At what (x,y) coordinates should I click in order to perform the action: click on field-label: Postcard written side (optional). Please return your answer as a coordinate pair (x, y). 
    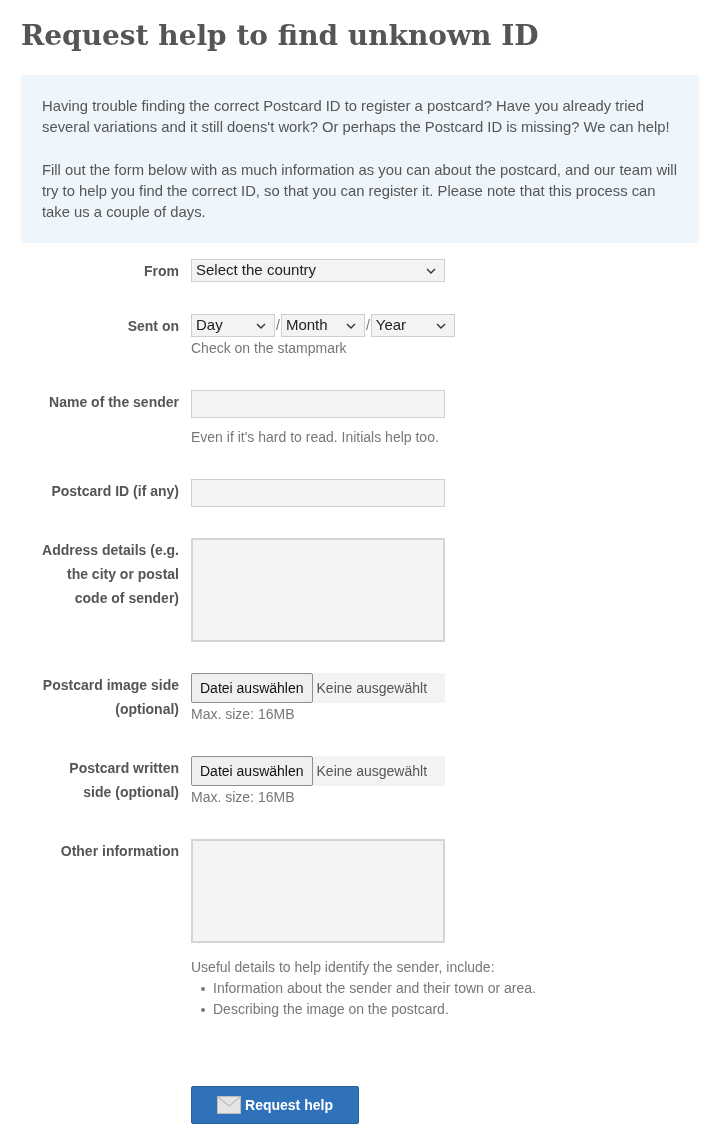
    Looking at the image, I should click on (124, 780).